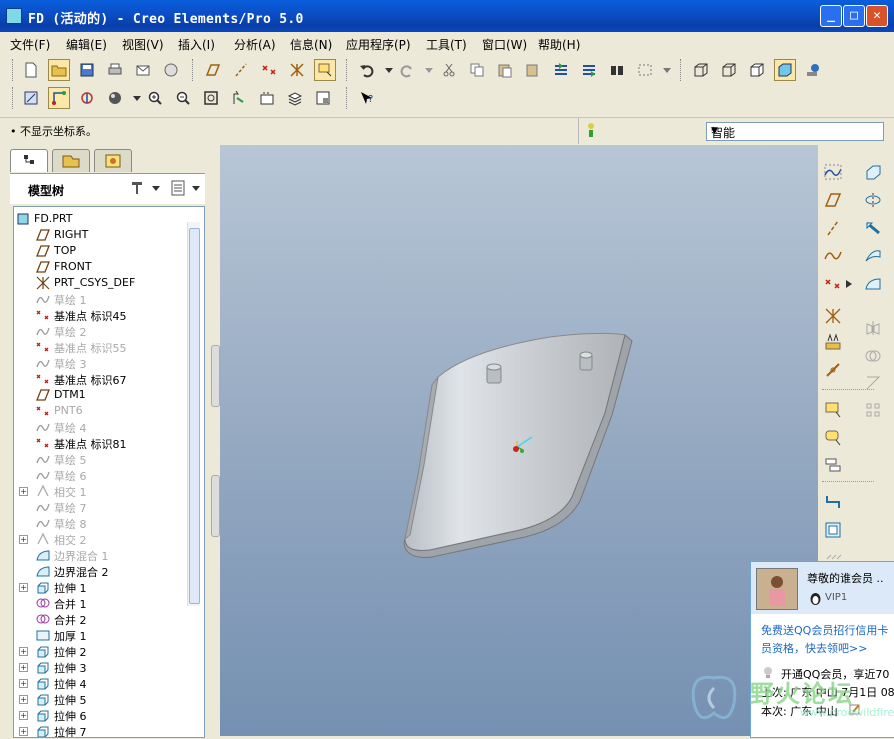 This screenshot has height=739, width=894. I want to click on wireframe-icon, so click(701, 70).